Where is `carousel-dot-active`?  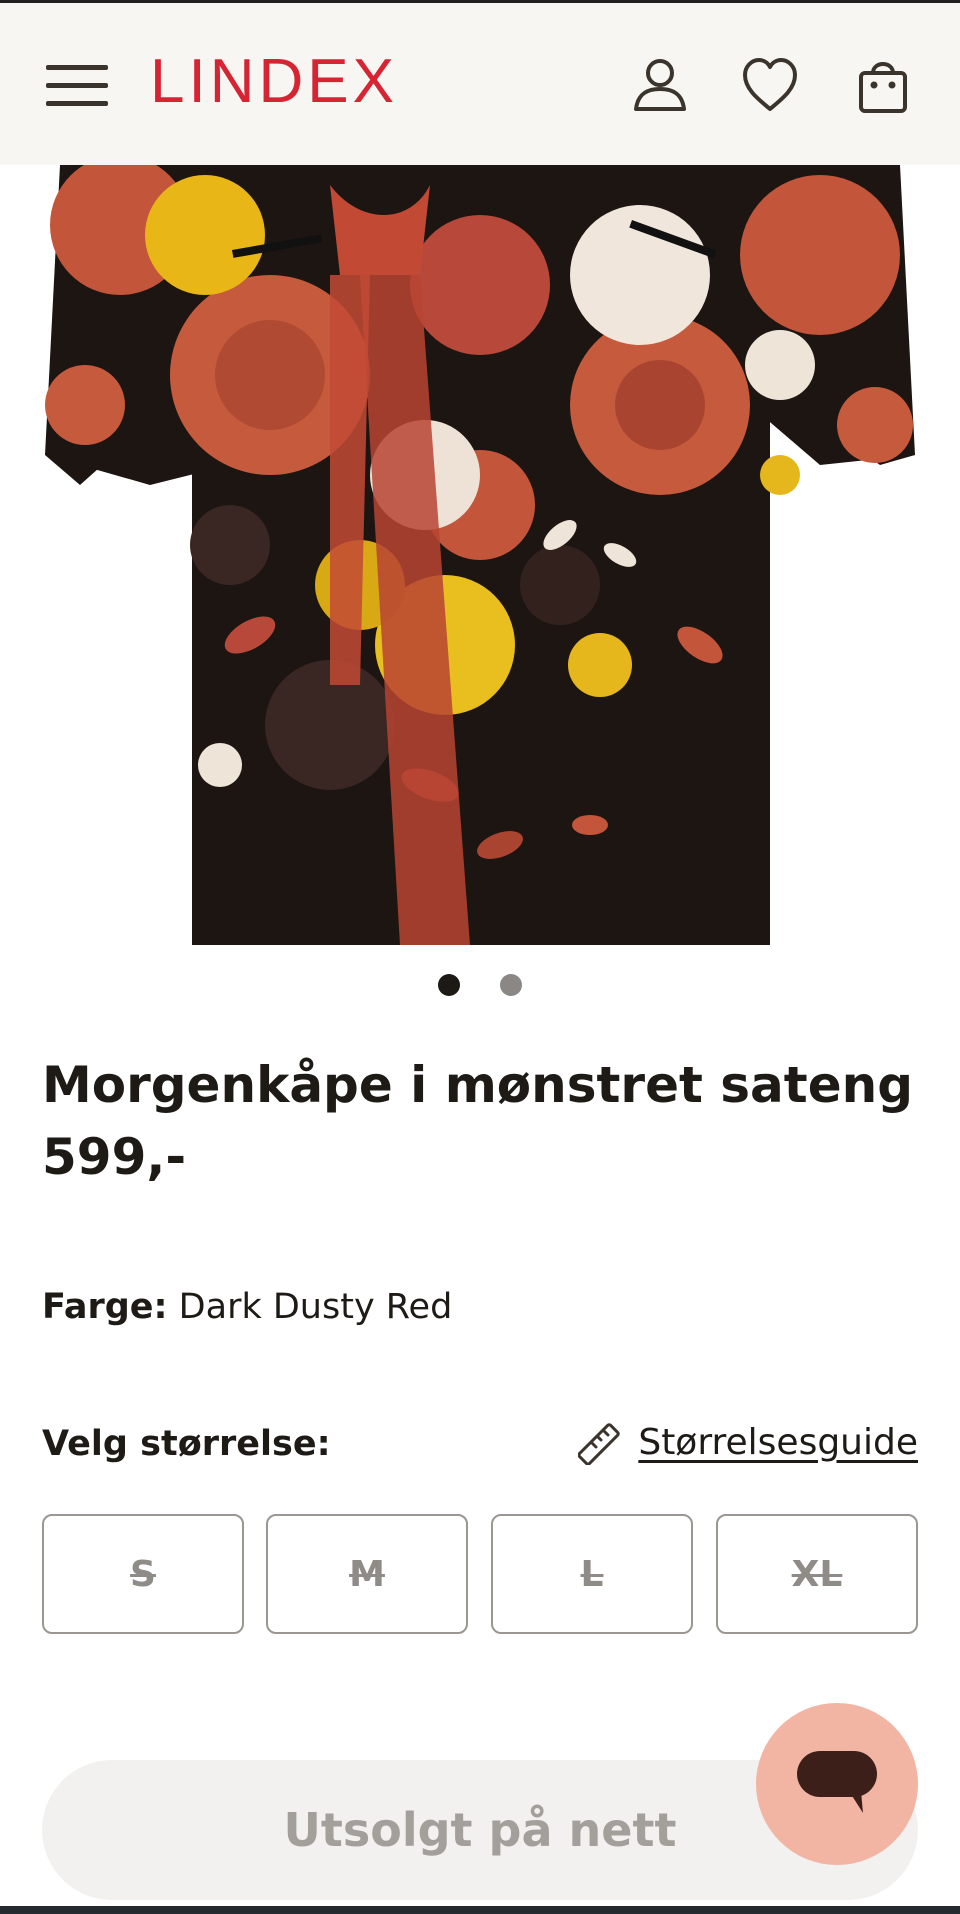
carousel-dot-active is located at coordinates (449, 985).